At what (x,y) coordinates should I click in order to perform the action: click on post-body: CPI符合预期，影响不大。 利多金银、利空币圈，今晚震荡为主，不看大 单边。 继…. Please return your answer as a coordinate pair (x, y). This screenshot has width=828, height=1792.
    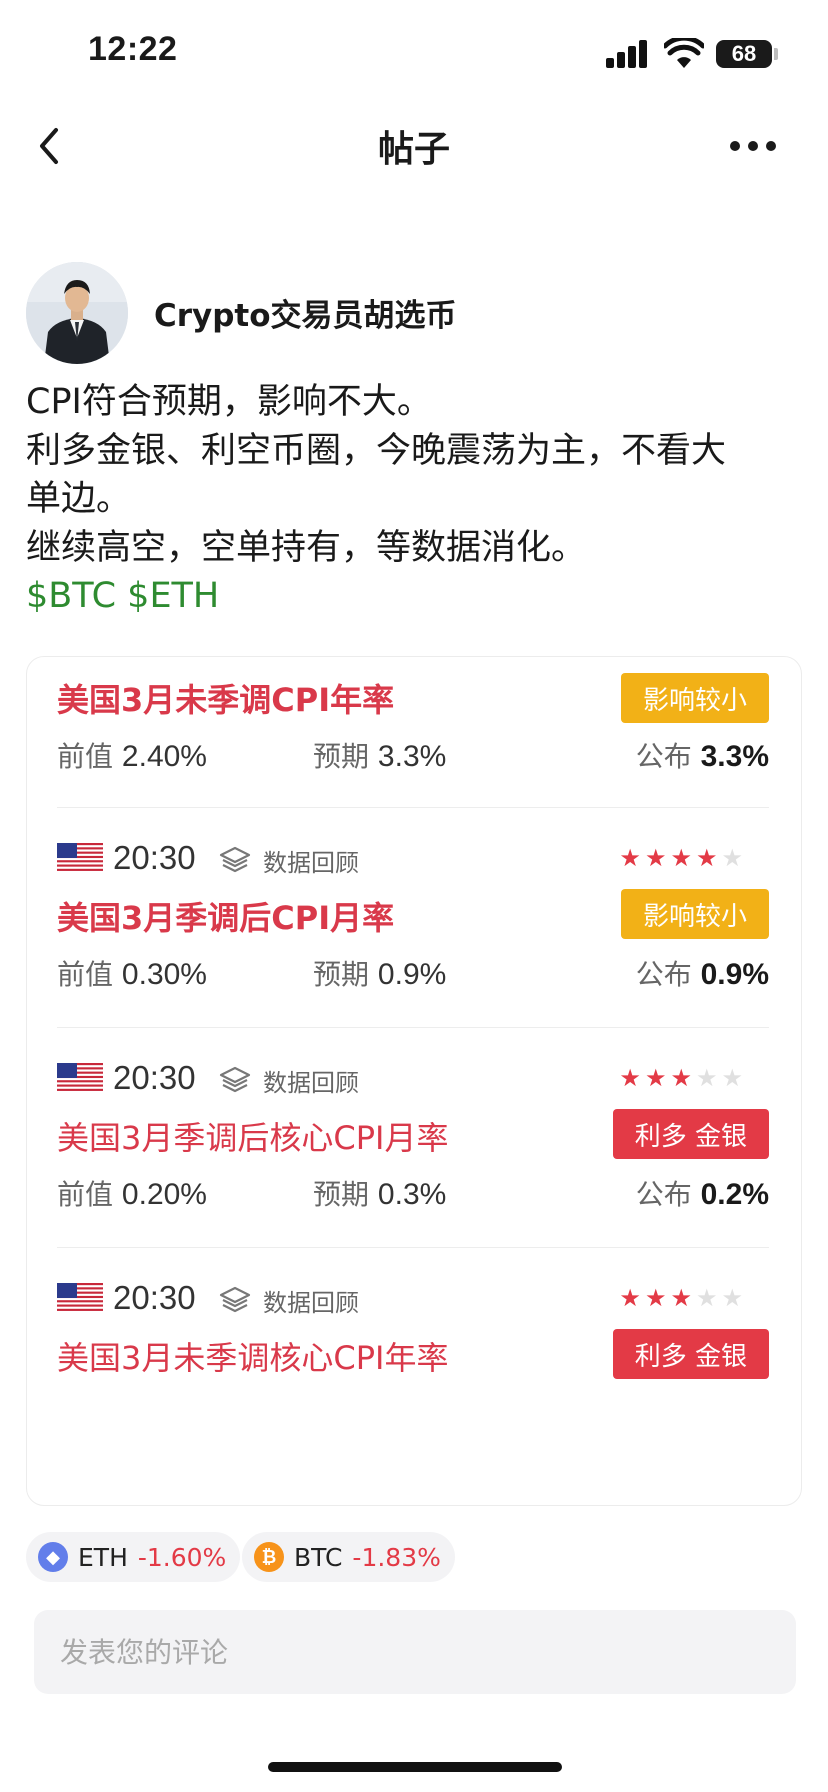
    Looking at the image, I should click on (416, 499).